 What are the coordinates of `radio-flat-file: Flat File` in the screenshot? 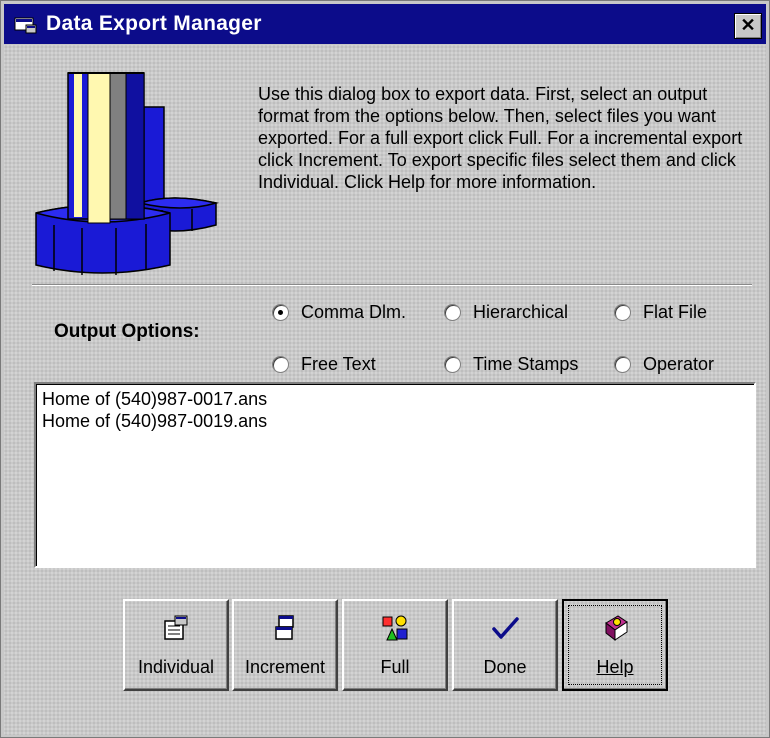 It's located at (660, 312).